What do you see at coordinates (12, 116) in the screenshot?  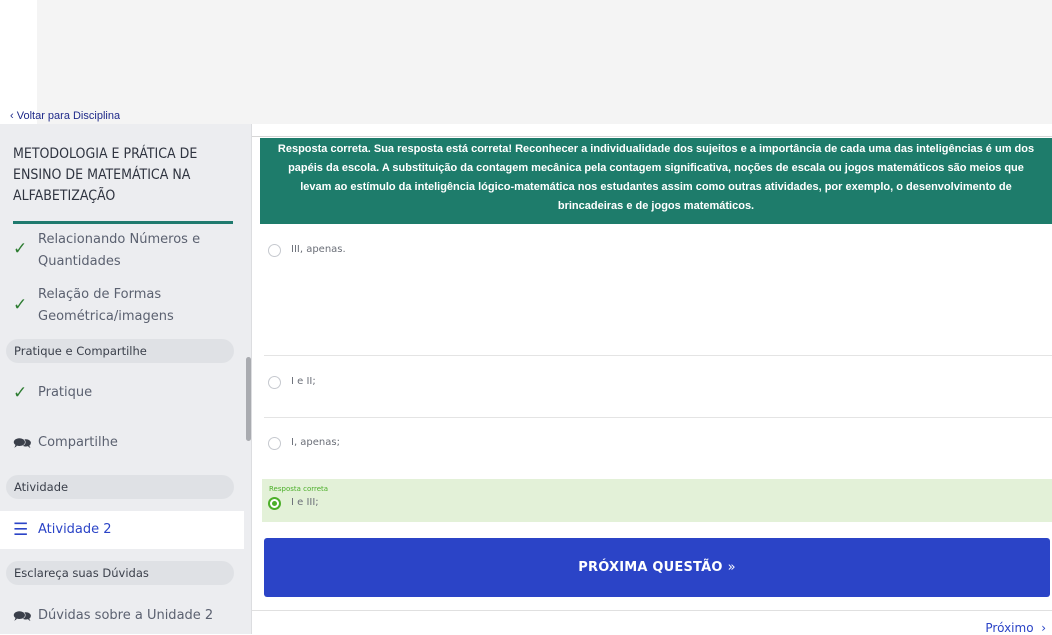 I see `chevron-left-icon: ‹` at bounding box center [12, 116].